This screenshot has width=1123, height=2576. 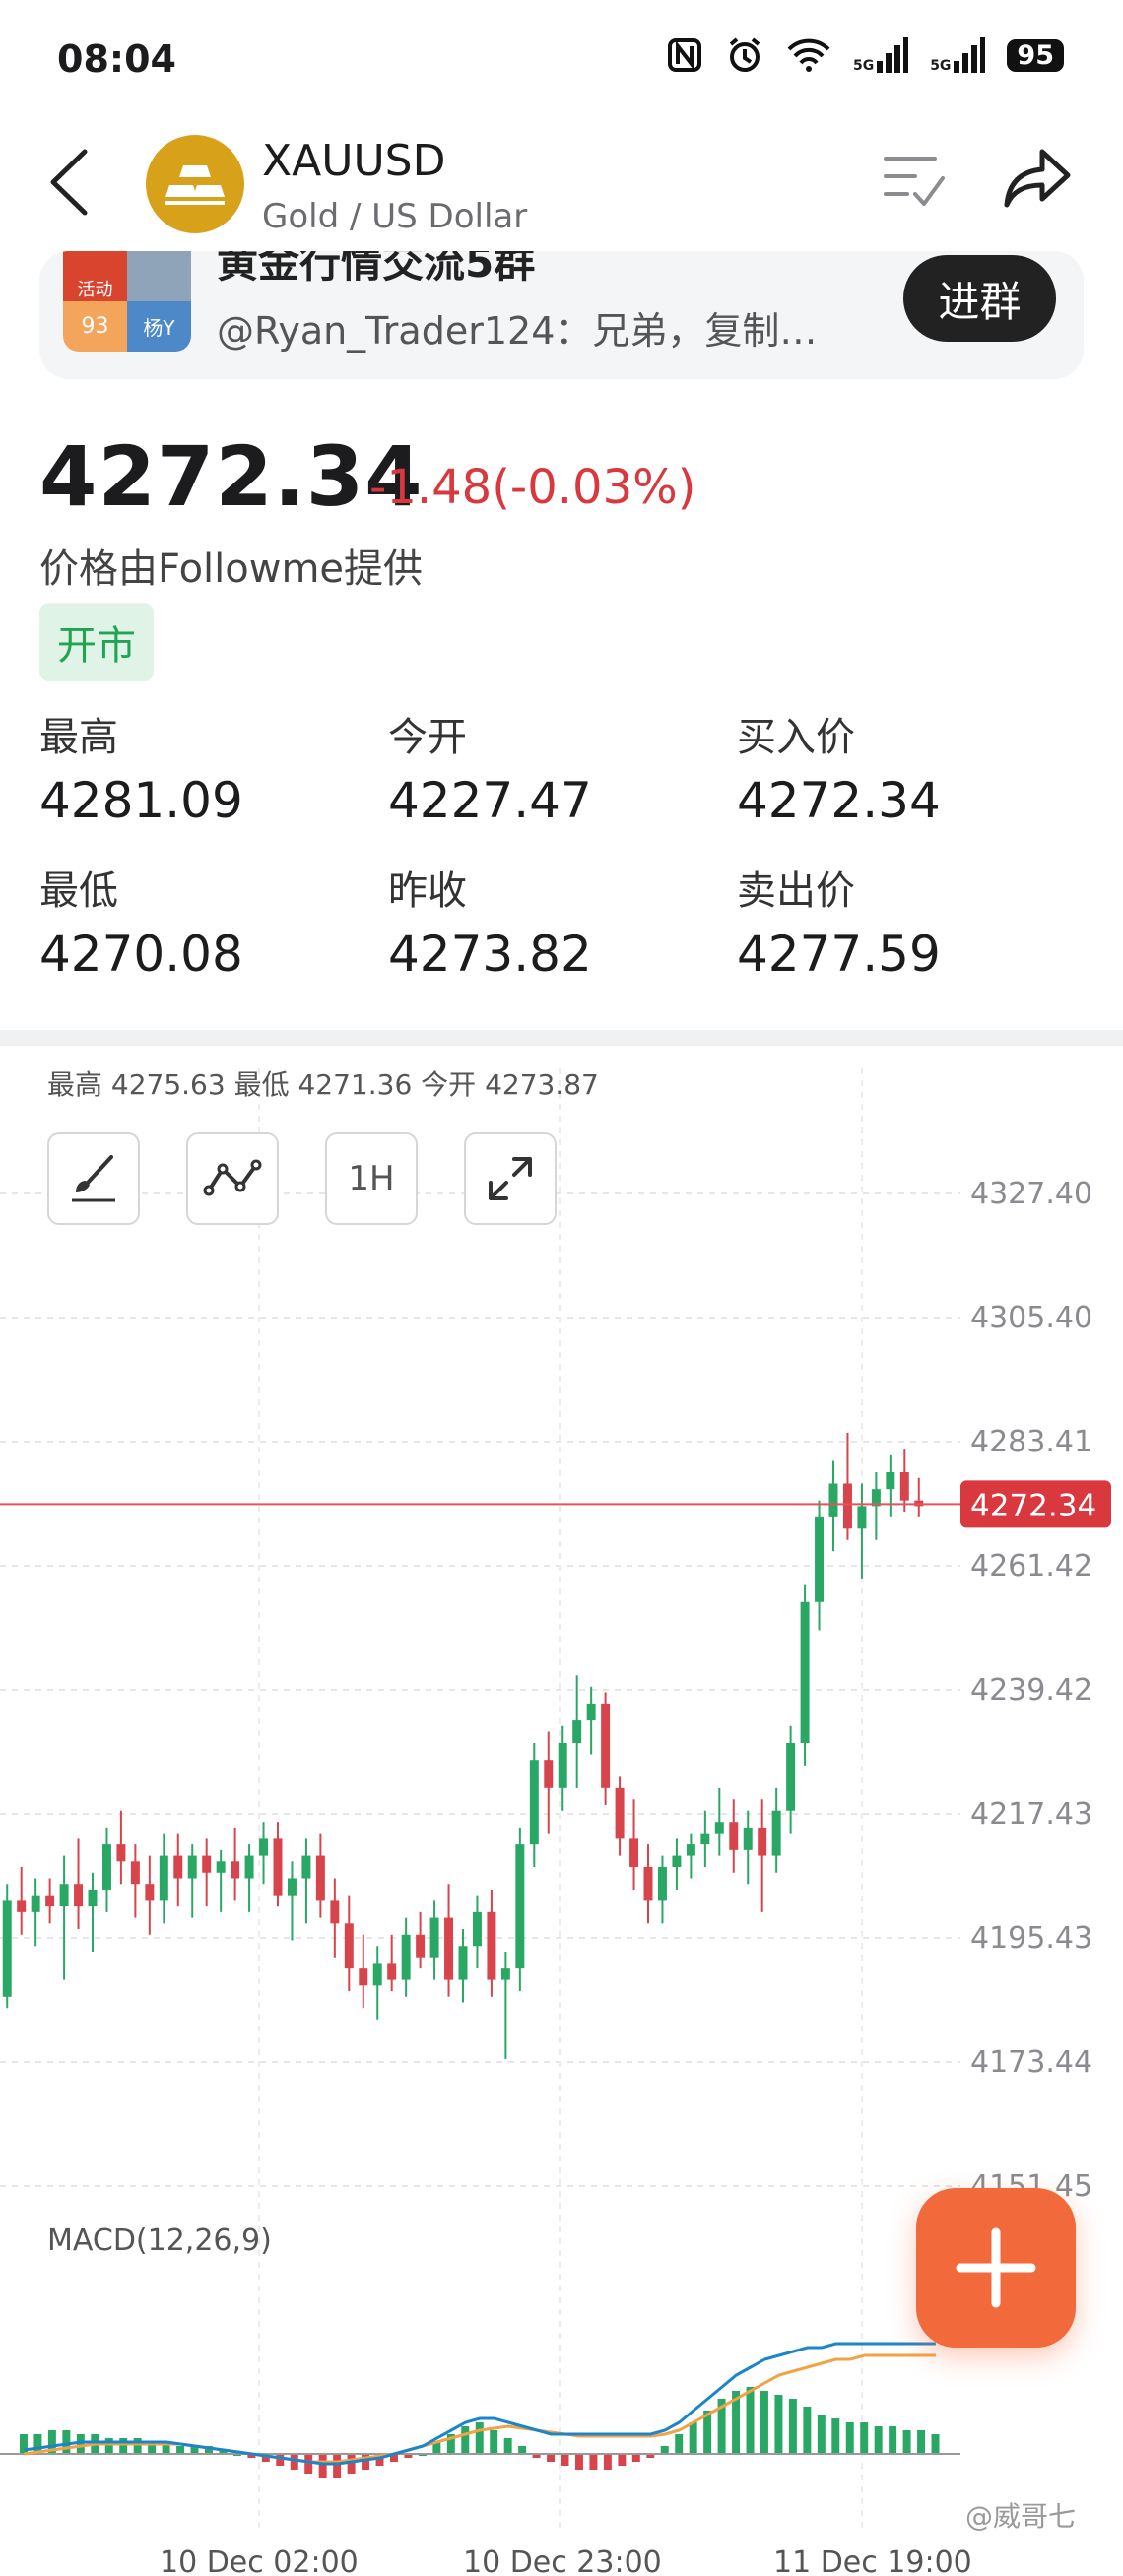 I want to click on gold-bars-icon, so click(x=195, y=185).